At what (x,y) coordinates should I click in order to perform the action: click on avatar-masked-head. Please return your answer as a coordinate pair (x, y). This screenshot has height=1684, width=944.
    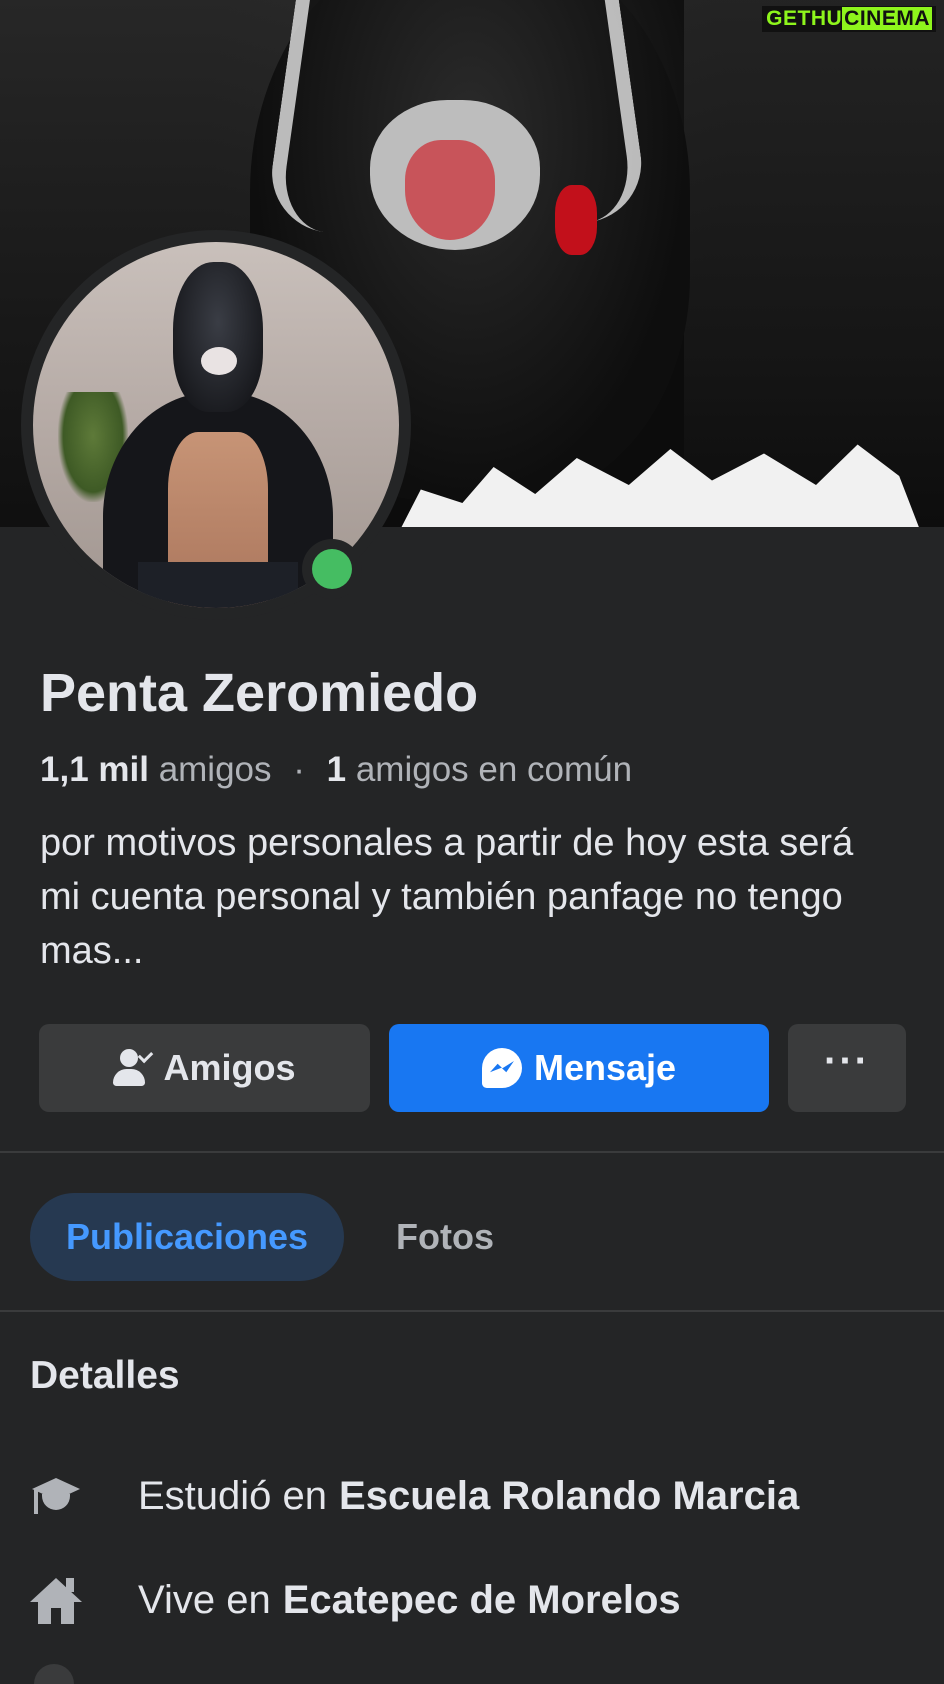
    Looking at the image, I should click on (218, 337).